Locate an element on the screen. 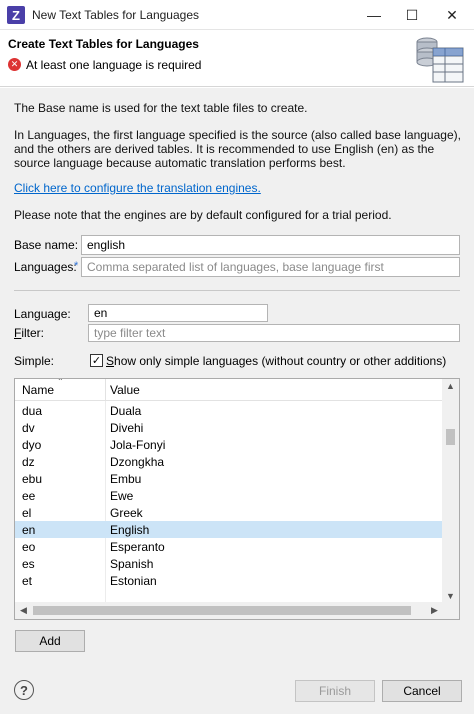 The image size is (474, 714). table-header: Name ⌃ Value is located at coordinates (229, 390).